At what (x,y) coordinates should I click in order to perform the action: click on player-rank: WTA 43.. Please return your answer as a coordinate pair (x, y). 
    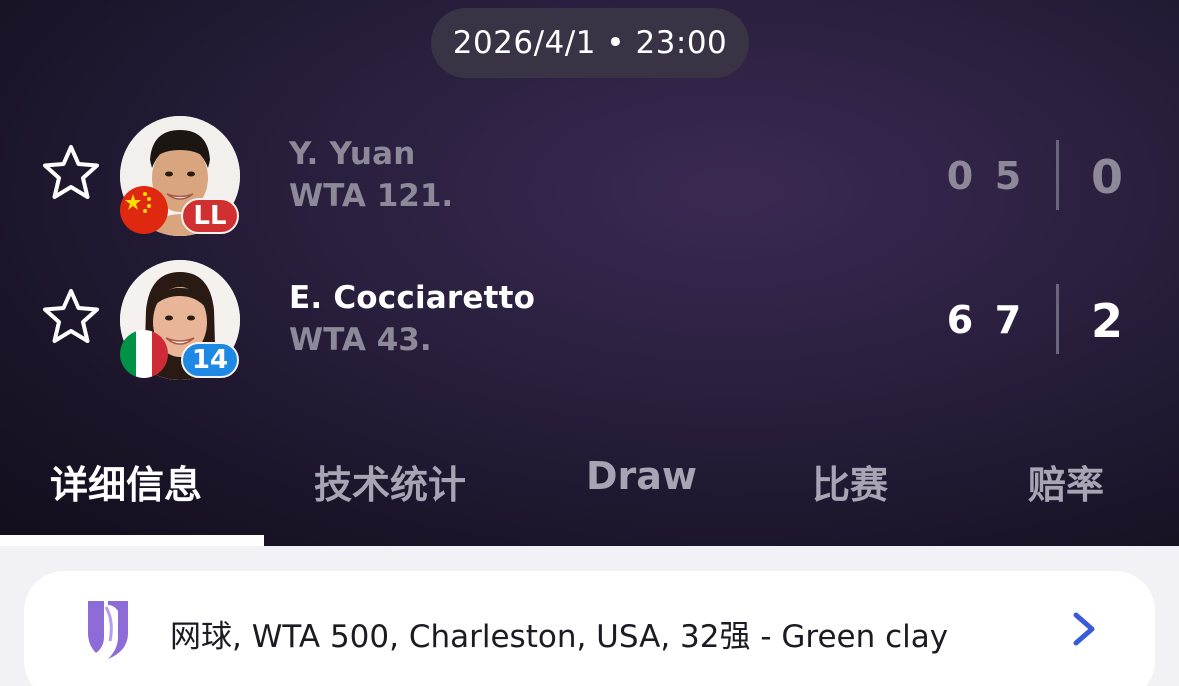
    Looking at the image, I should click on (360, 340).